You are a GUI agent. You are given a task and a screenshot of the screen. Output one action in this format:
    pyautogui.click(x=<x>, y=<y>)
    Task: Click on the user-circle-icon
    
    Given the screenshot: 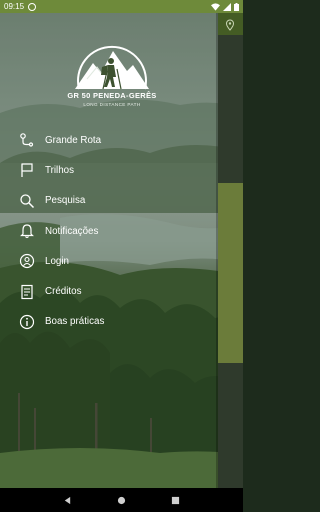 What is the action you would take?
    pyautogui.click(x=27, y=261)
    